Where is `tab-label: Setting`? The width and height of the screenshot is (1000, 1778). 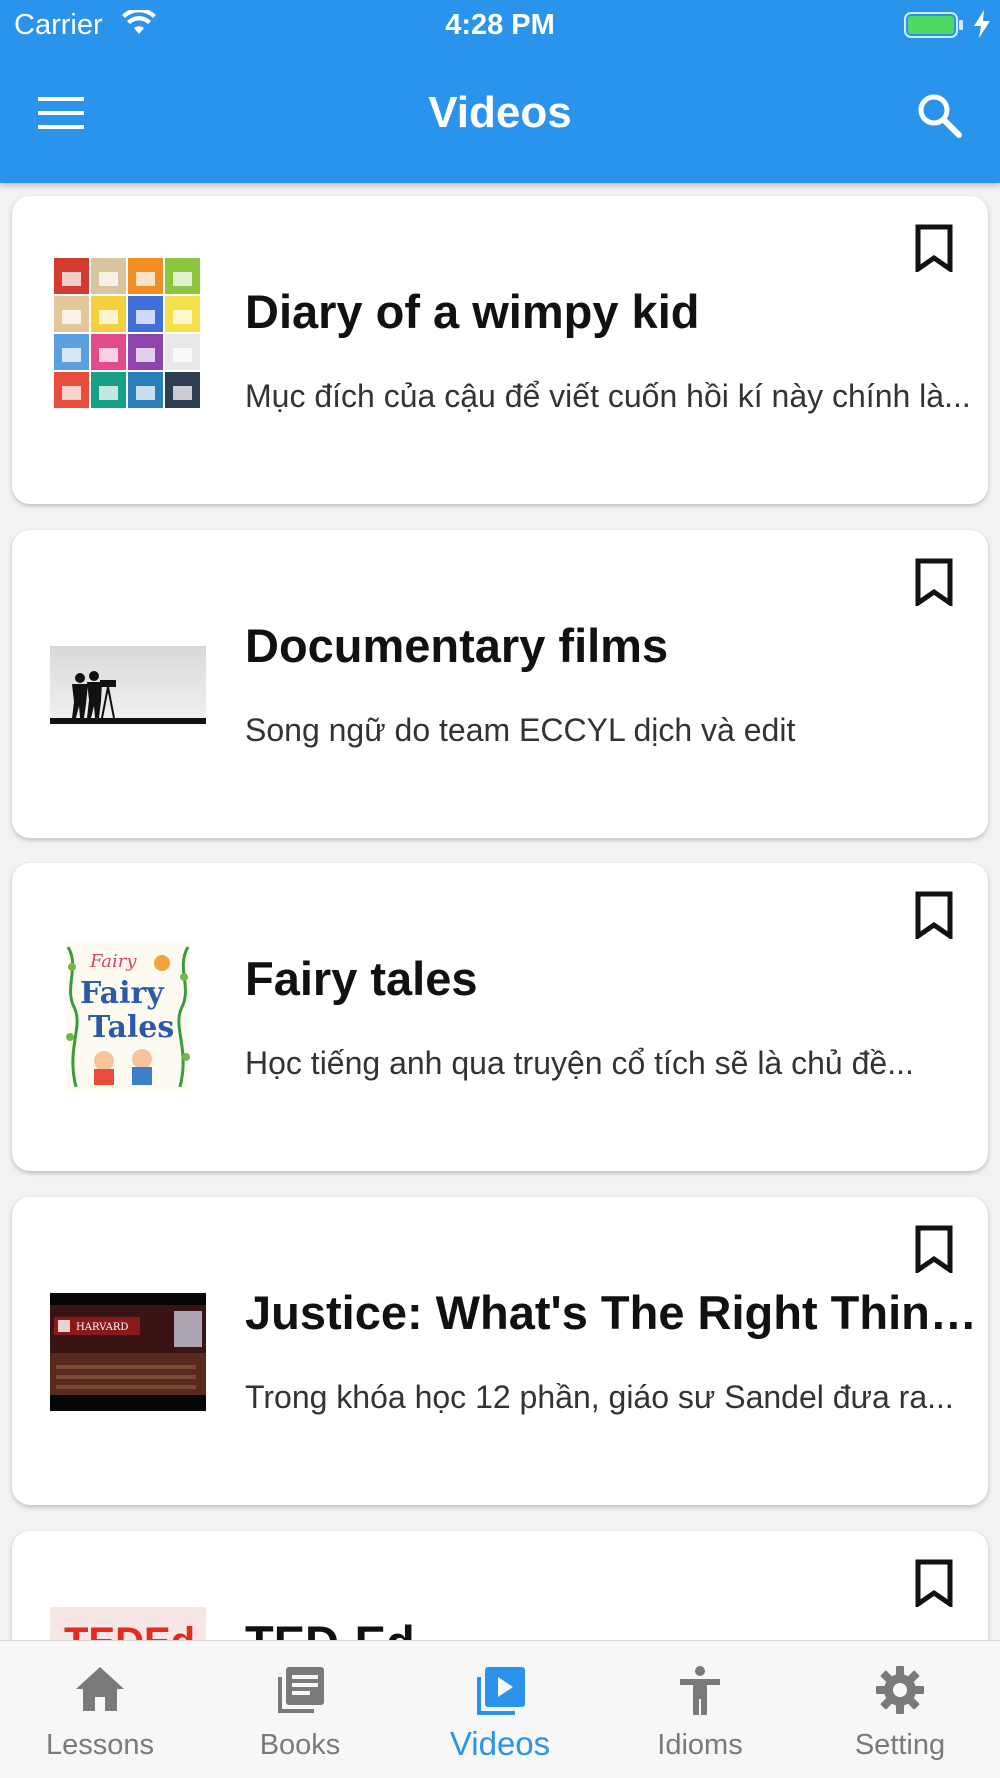
tab-label: Setting is located at coordinates (900, 1745).